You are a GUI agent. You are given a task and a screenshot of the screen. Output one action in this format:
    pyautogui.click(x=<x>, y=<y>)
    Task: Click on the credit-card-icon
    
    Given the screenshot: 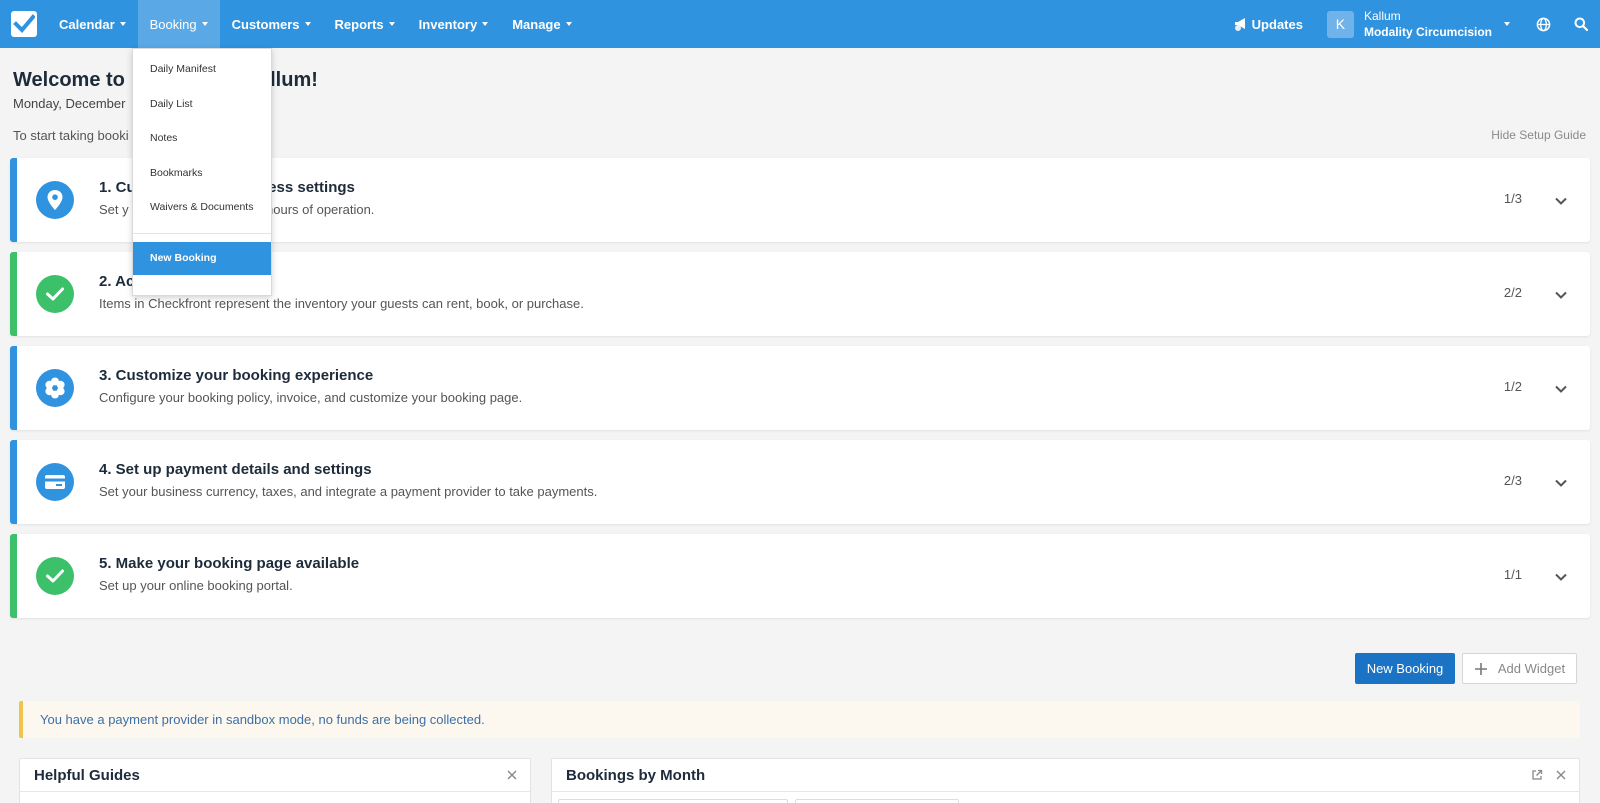 What is the action you would take?
    pyautogui.click(x=55, y=482)
    